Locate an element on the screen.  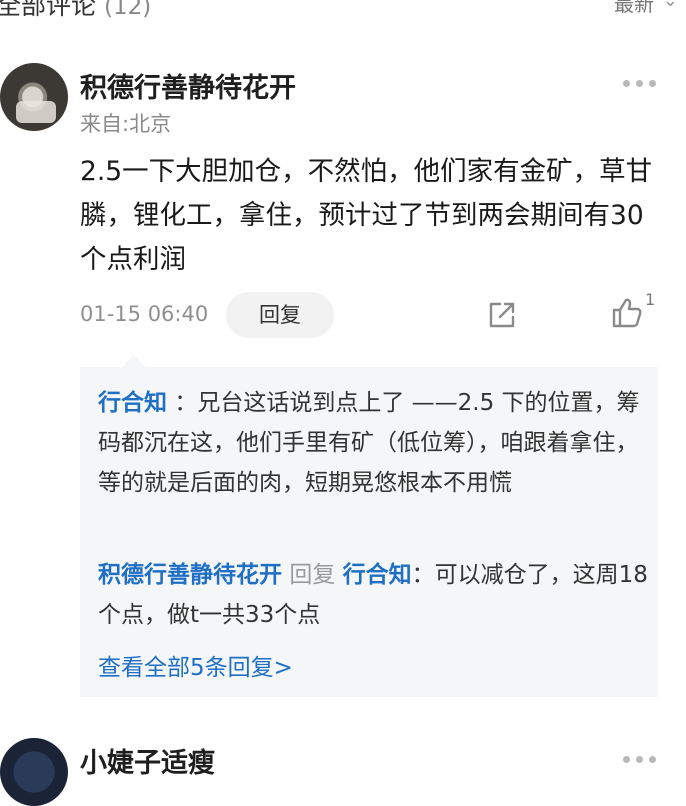
comment-username: 积德行善静待花开 is located at coordinates (188, 85).